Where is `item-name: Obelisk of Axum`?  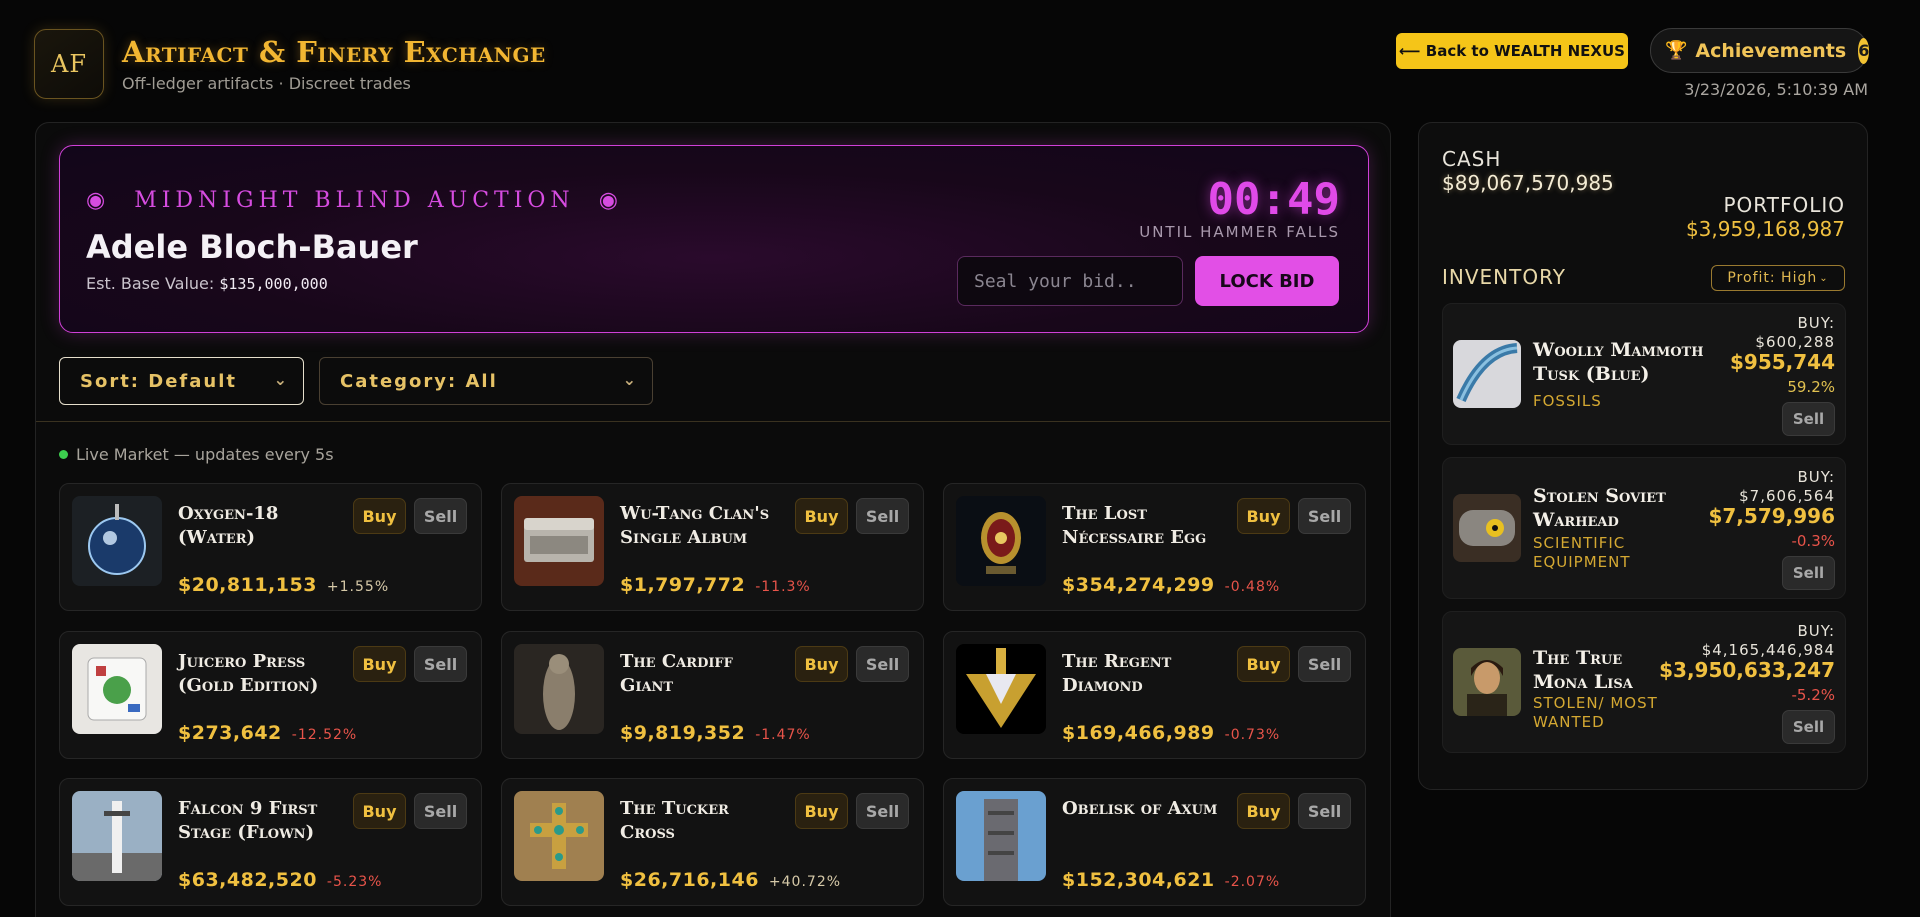 item-name: Obelisk of Axum is located at coordinates (1140, 808).